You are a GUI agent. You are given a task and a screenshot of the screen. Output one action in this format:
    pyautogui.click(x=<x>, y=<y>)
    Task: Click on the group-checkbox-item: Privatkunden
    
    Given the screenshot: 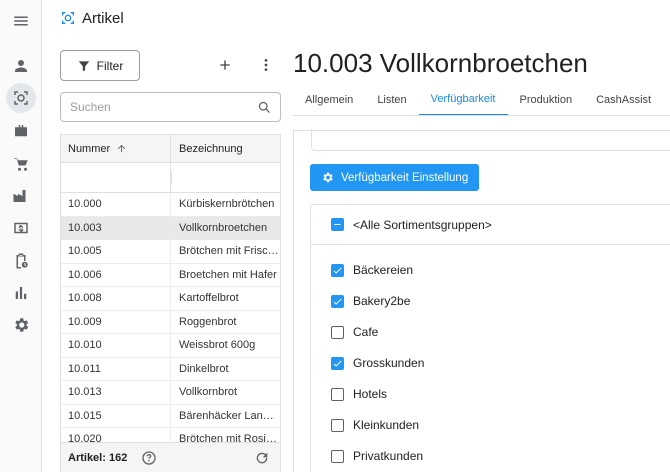 What is the action you would take?
    pyautogui.click(x=377, y=456)
    